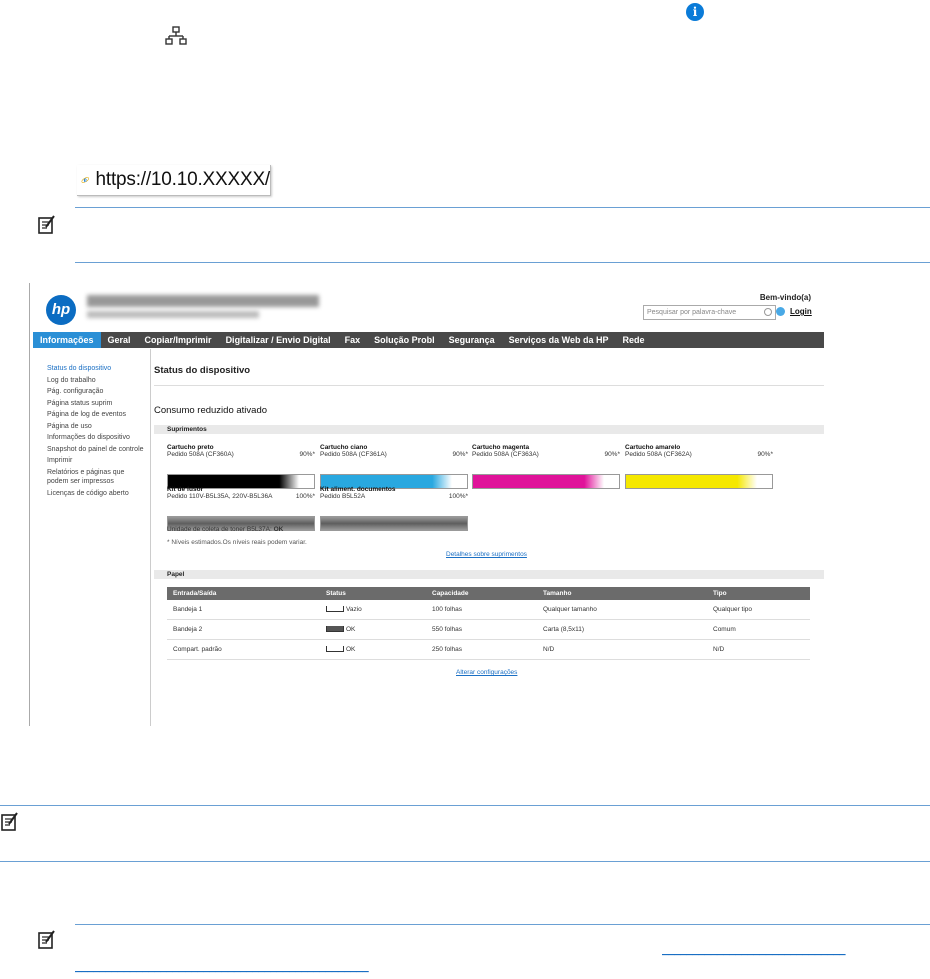 This screenshot has height=979, width=930. What do you see at coordinates (559, 340) in the screenshot?
I see `tab-servicos-web: Serviços da Web da HP` at bounding box center [559, 340].